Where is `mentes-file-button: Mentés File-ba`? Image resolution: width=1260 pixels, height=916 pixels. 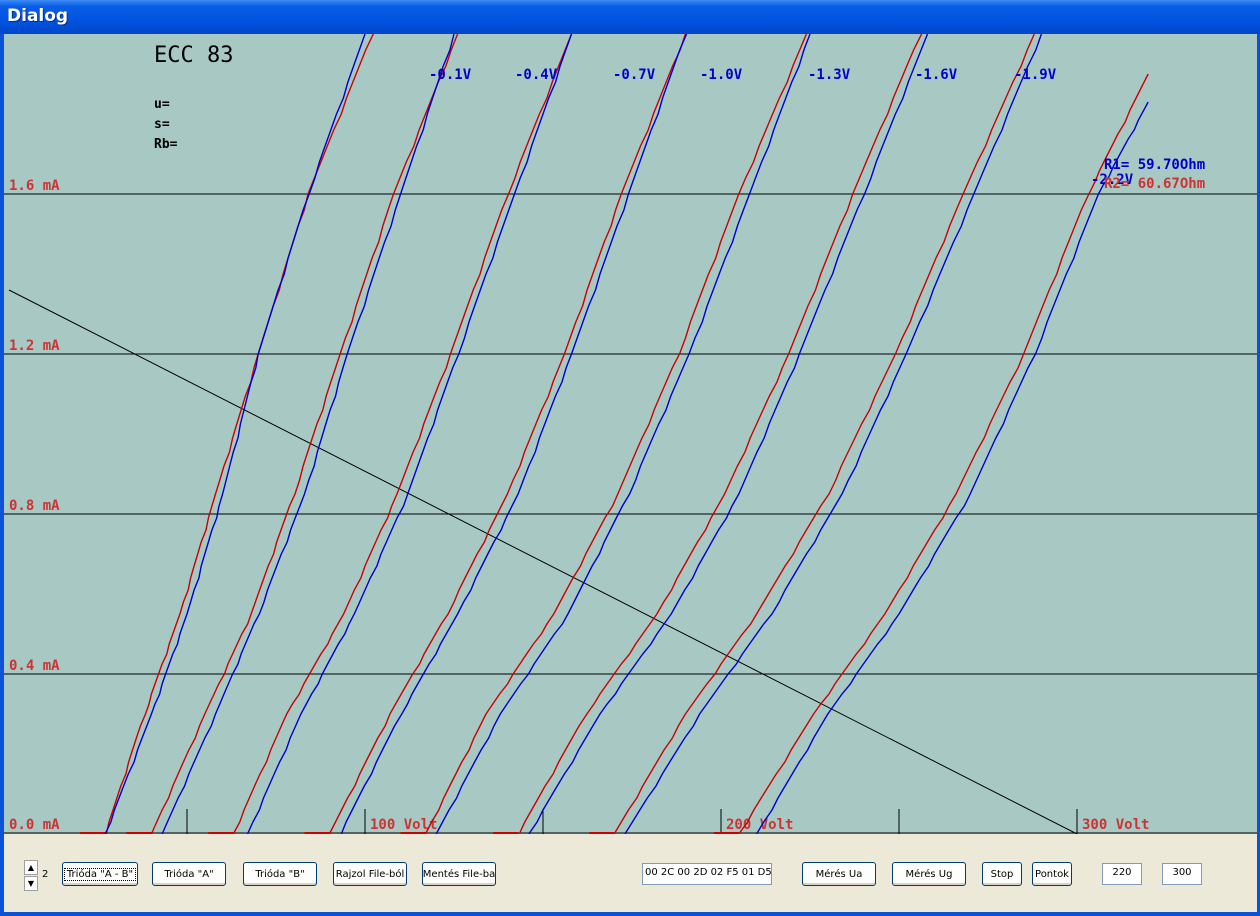
mentes-file-button: Mentés File-ba is located at coordinates (459, 874).